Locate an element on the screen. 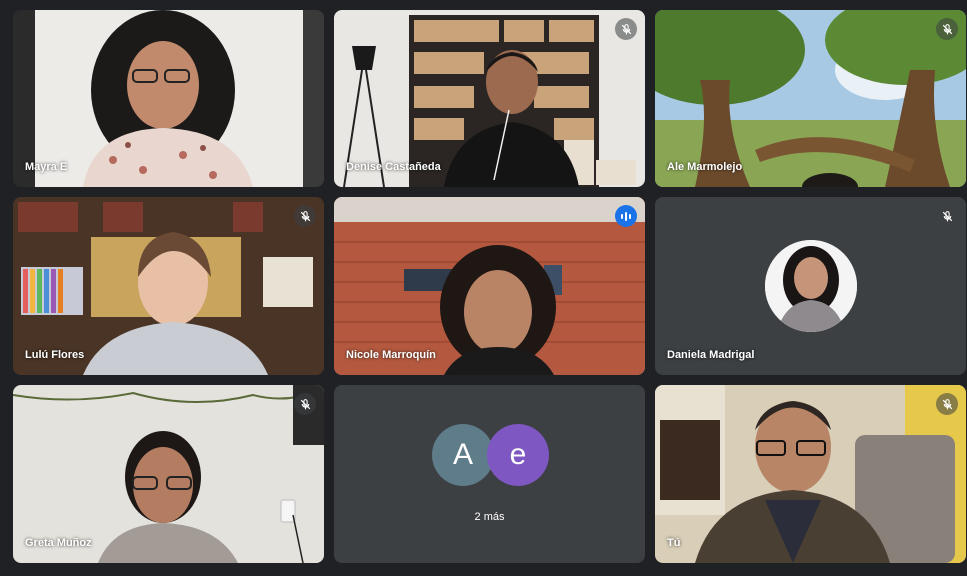  avatar is located at coordinates (811, 286).